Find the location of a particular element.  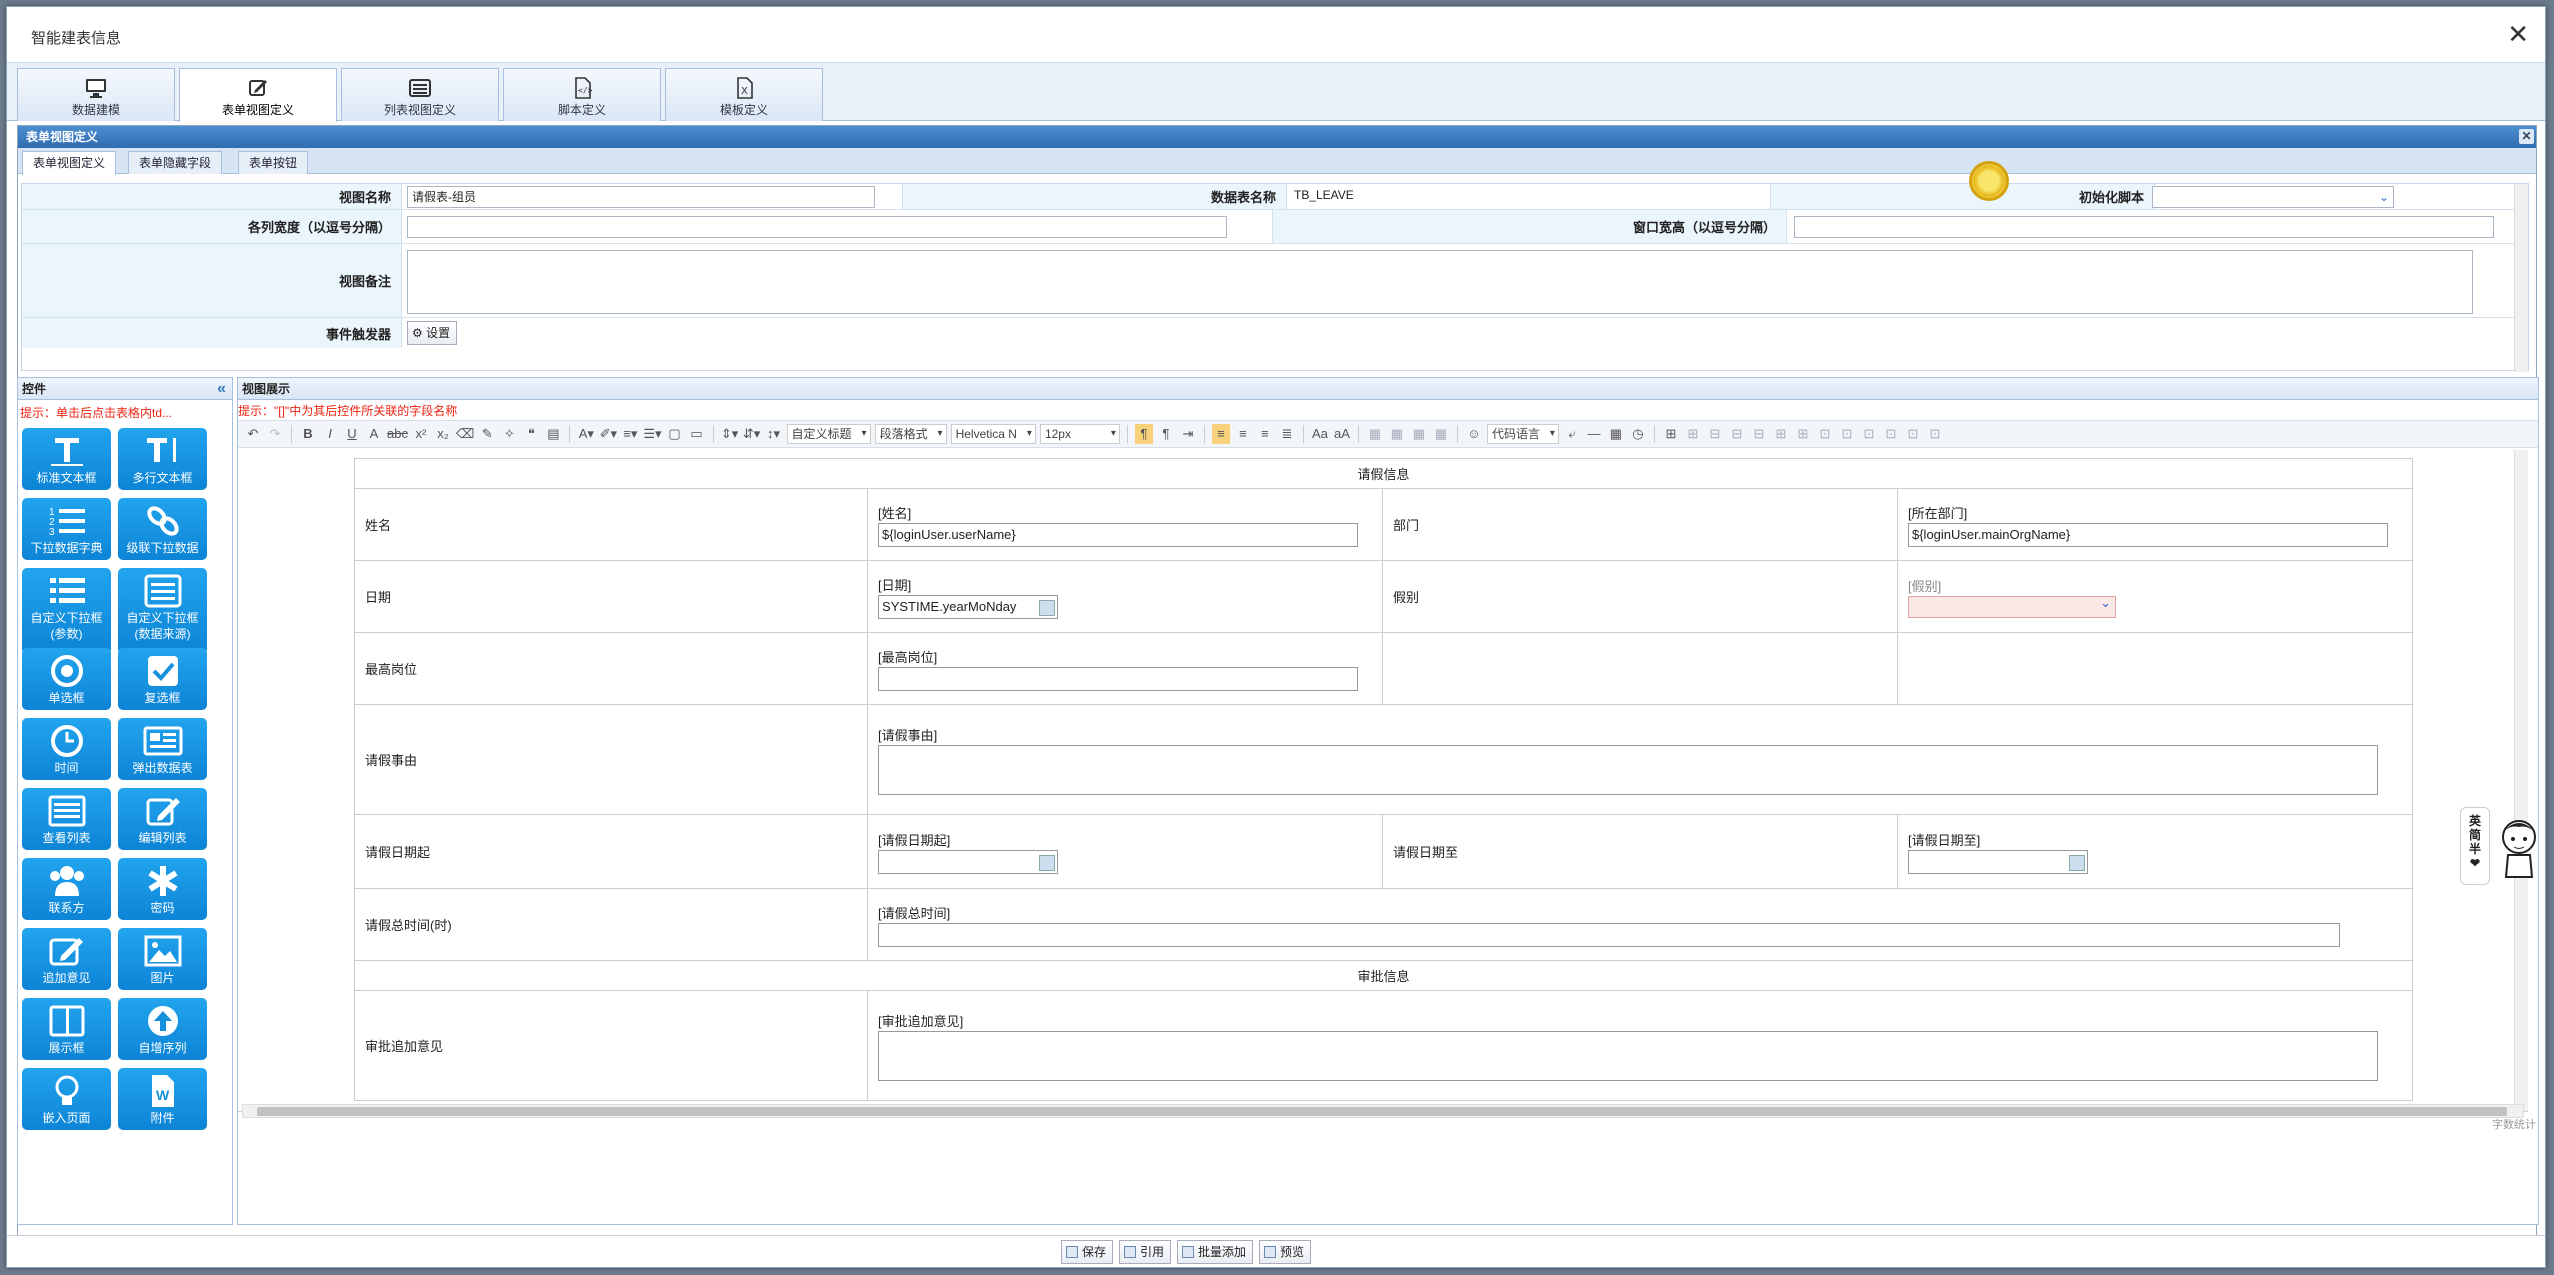

quote-icon: ❝ is located at coordinates (531, 434).